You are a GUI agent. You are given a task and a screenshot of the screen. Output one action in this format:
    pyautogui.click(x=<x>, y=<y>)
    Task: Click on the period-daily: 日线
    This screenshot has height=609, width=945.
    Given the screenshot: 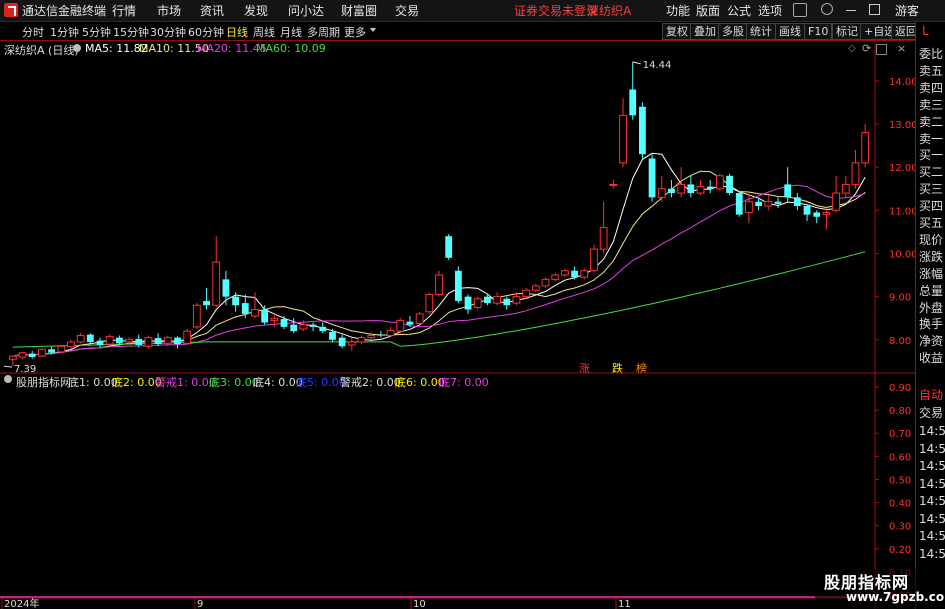 What is the action you would take?
    pyautogui.click(x=237, y=32)
    